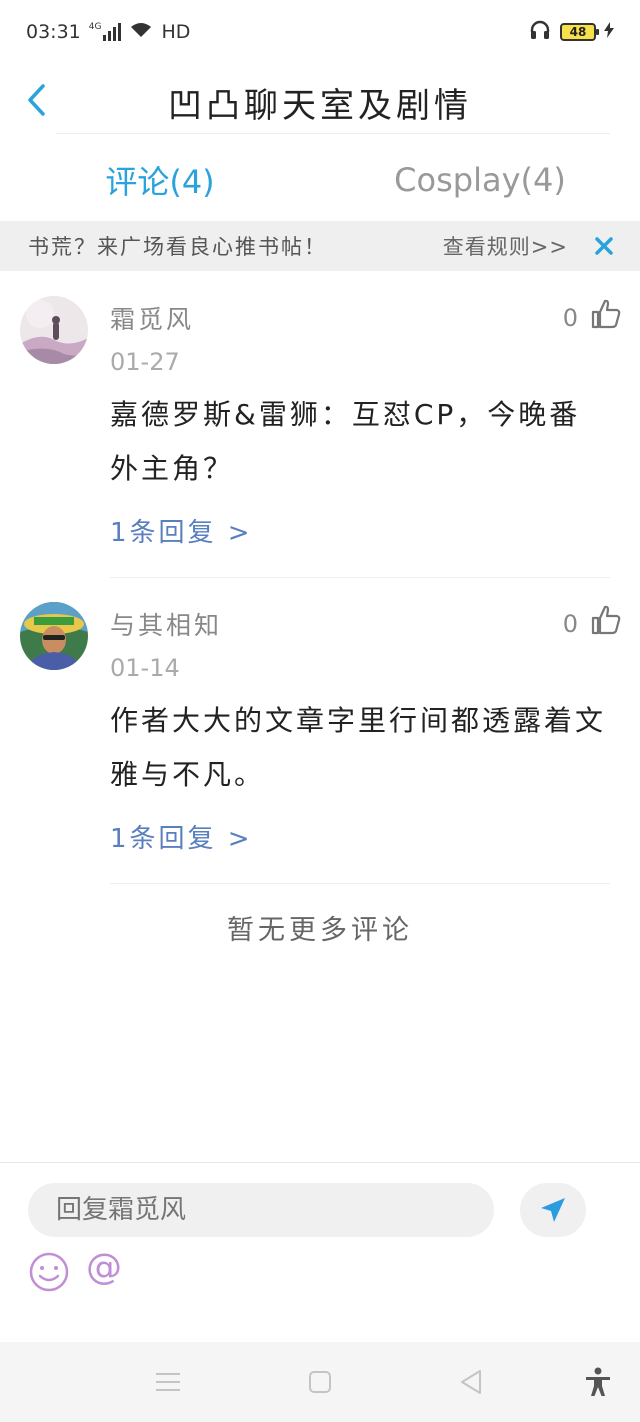 The image size is (640, 1422). I want to click on view-rules-link: 查看规则>>, so click(505, 246).